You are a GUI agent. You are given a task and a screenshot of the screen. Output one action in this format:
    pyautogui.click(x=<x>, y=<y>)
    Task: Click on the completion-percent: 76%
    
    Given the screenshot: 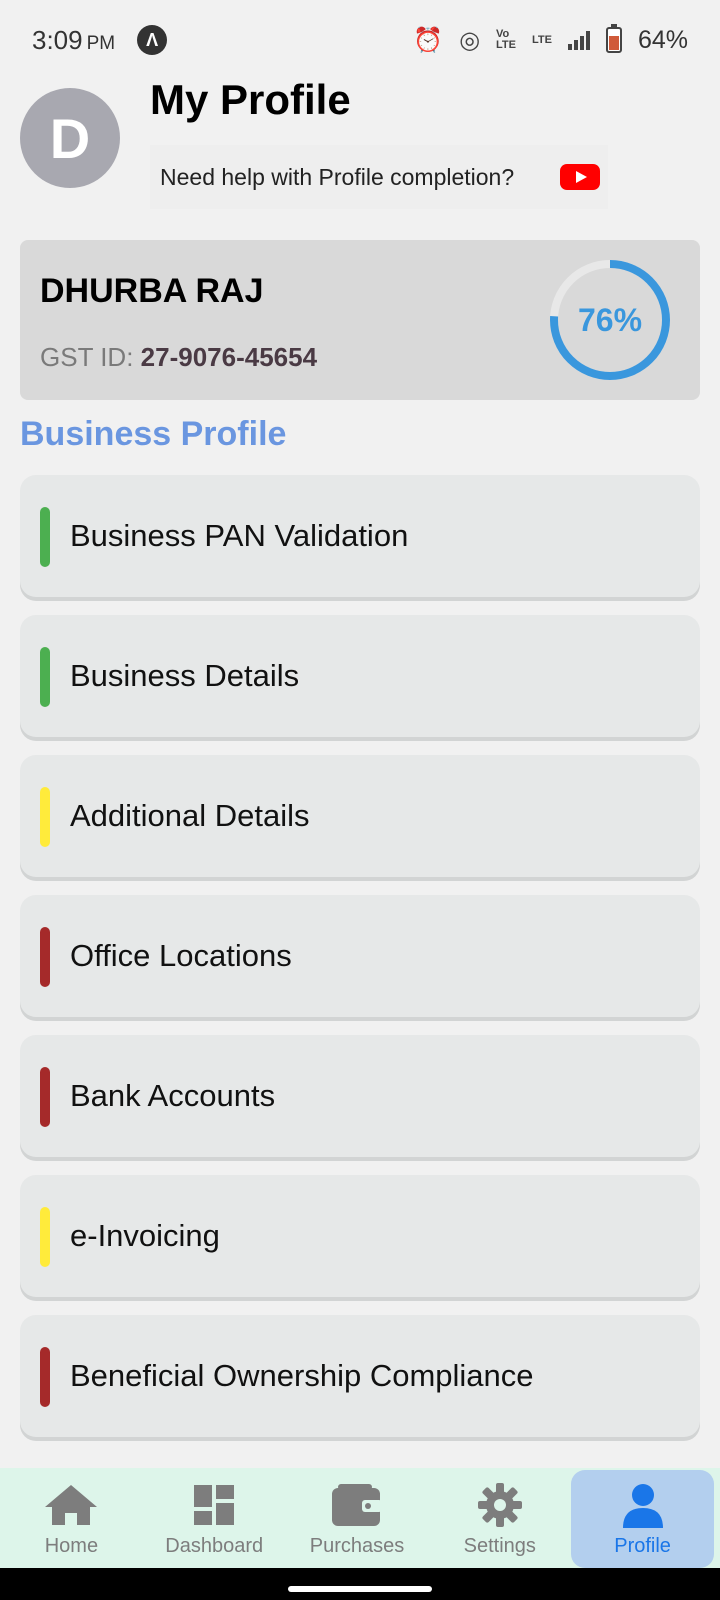 What is the action you would take?
    pyautogui.click(x=610, y=319)
    